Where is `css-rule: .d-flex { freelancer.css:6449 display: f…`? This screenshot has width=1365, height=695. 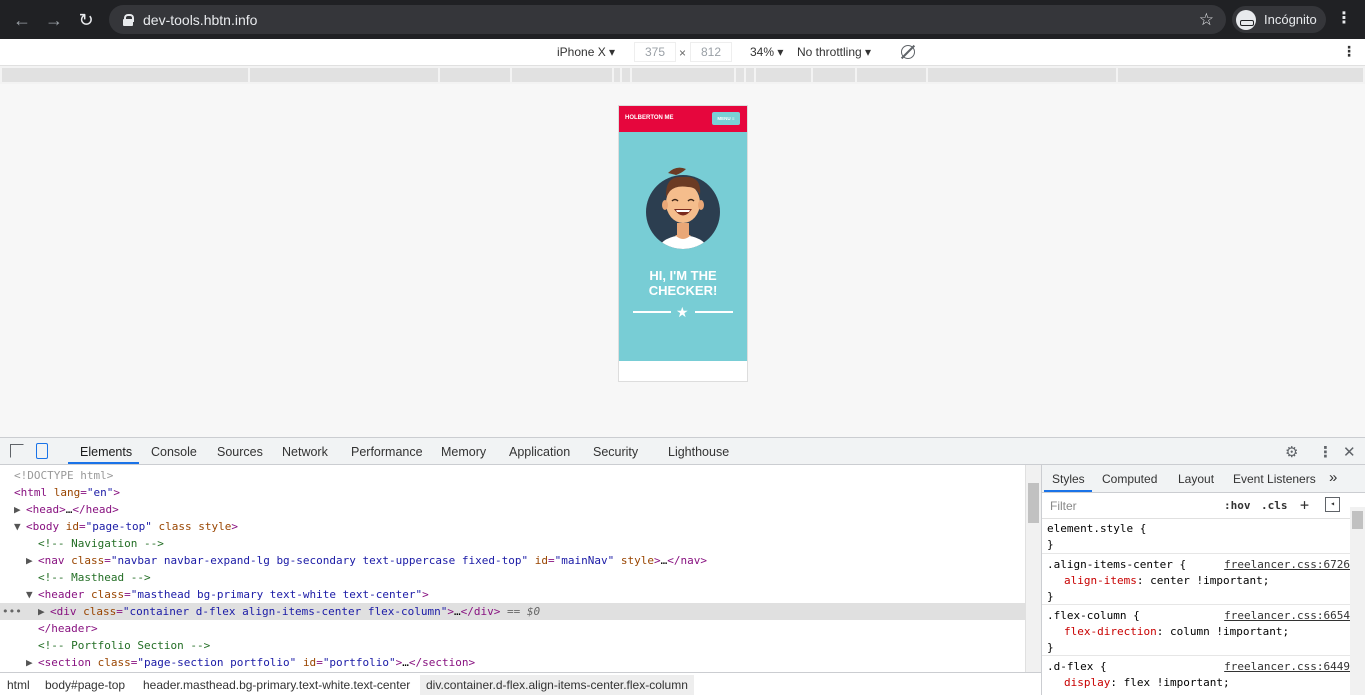 css-rule: .d-flex { freelancer.css:6449 display: f… is located at coordinates (1197, 676).